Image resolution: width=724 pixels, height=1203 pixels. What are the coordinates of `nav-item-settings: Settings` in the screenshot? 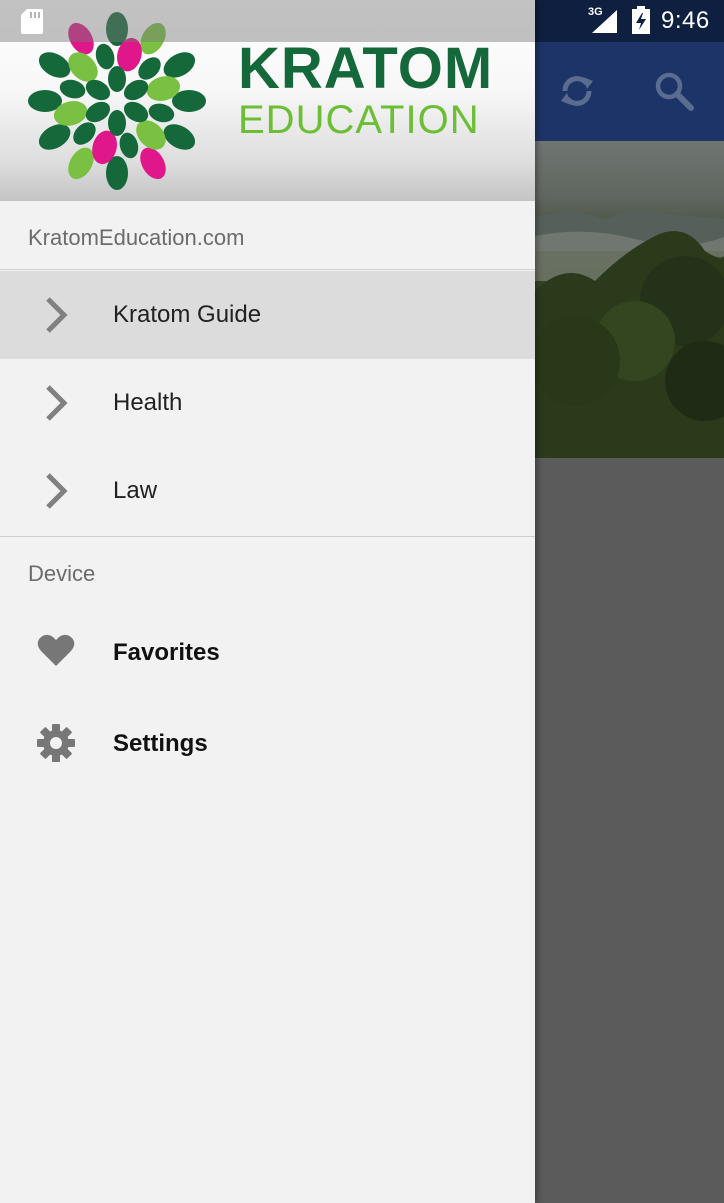 It's located at (267, 743).